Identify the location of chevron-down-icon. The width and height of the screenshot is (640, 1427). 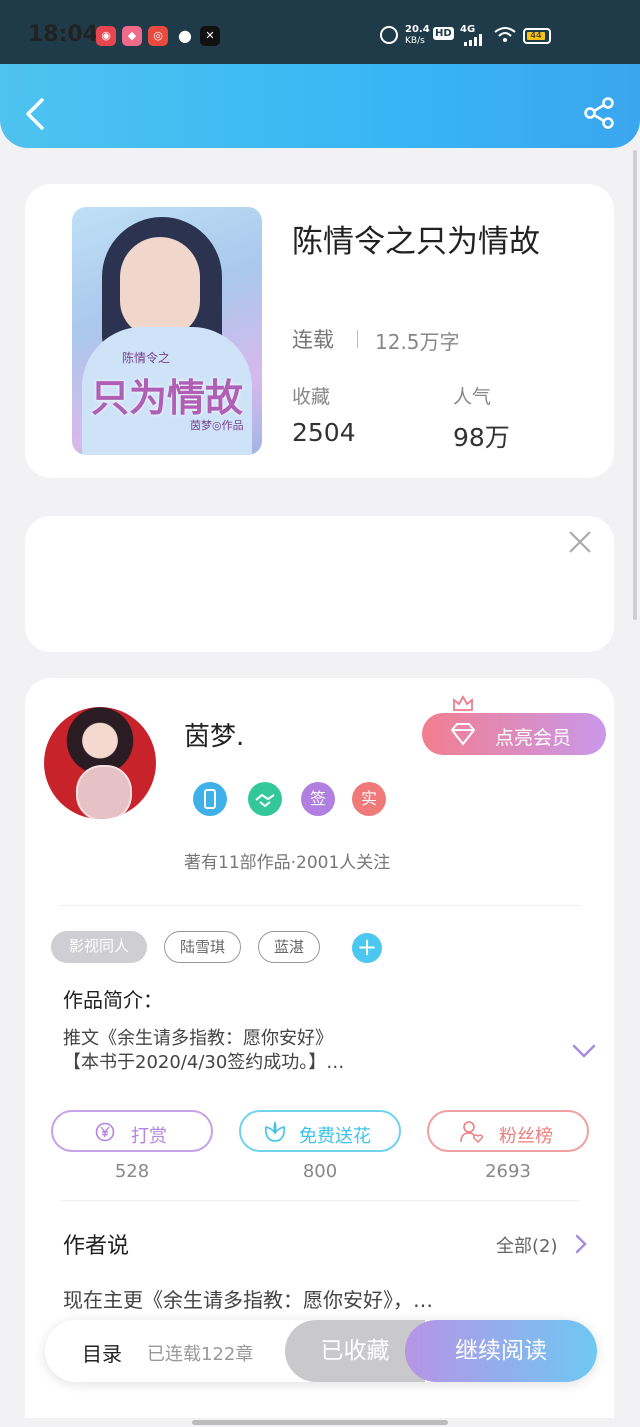
(584, 1051).